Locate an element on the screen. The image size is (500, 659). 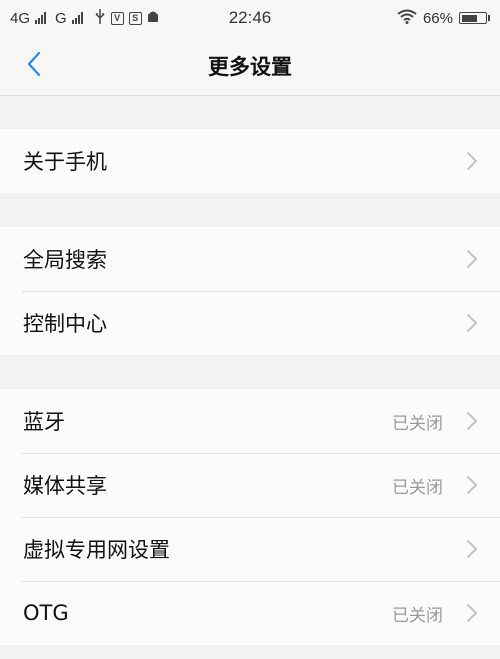
global-search-item: 全局搜索 is located at coordinates (250, 259).